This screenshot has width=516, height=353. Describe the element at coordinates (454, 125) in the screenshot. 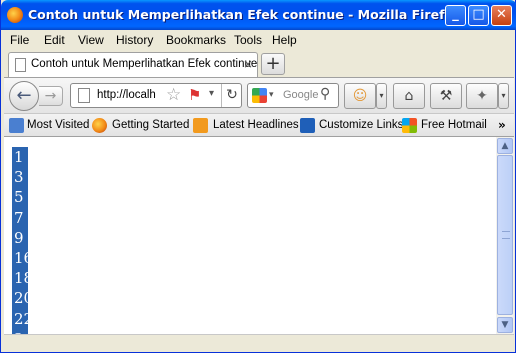

I see `bookmark-free-hotmail: Free Hotmail` at that location.